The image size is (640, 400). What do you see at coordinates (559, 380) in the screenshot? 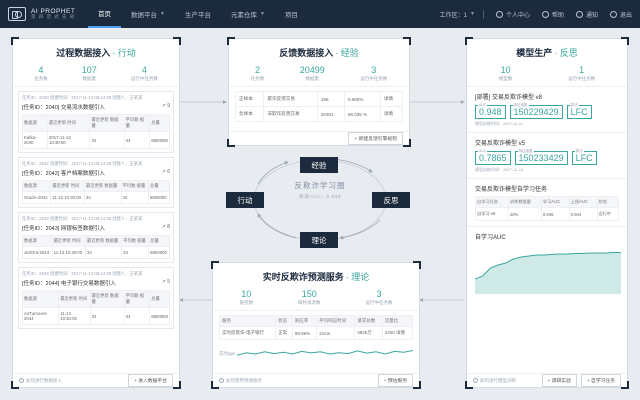
I see `research-experiment-button: + 调研实验` at bounding box center [559, 380].